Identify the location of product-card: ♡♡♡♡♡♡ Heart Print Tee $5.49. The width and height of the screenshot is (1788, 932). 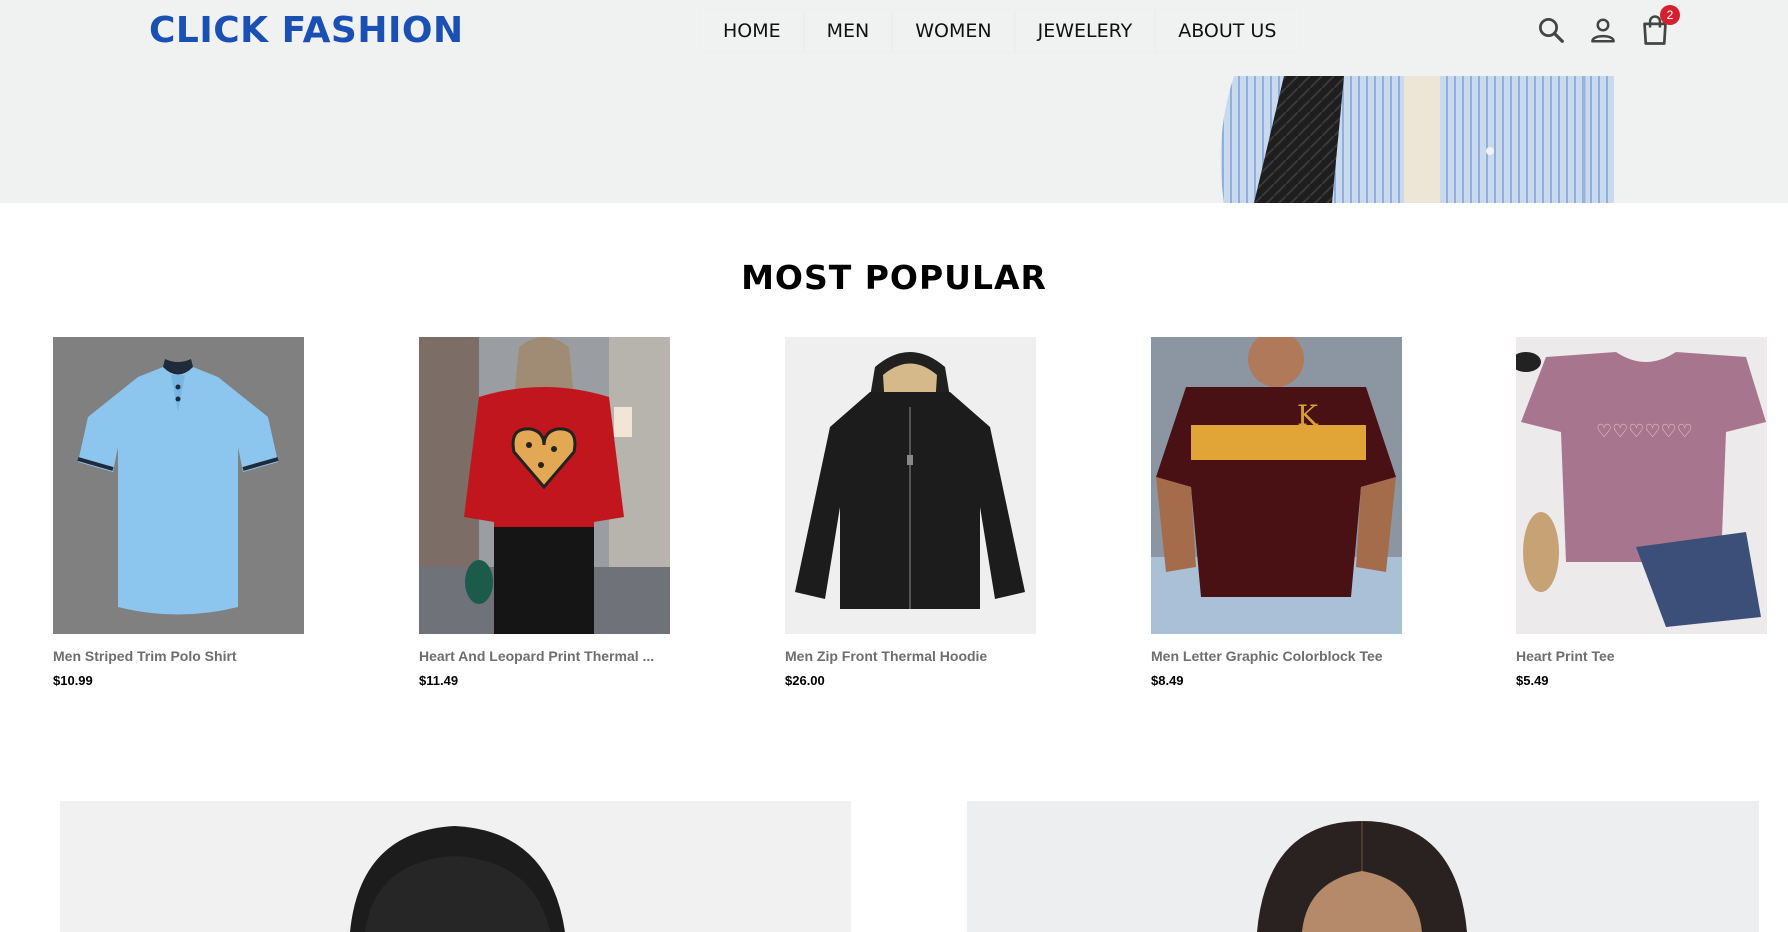
(1641, 512).